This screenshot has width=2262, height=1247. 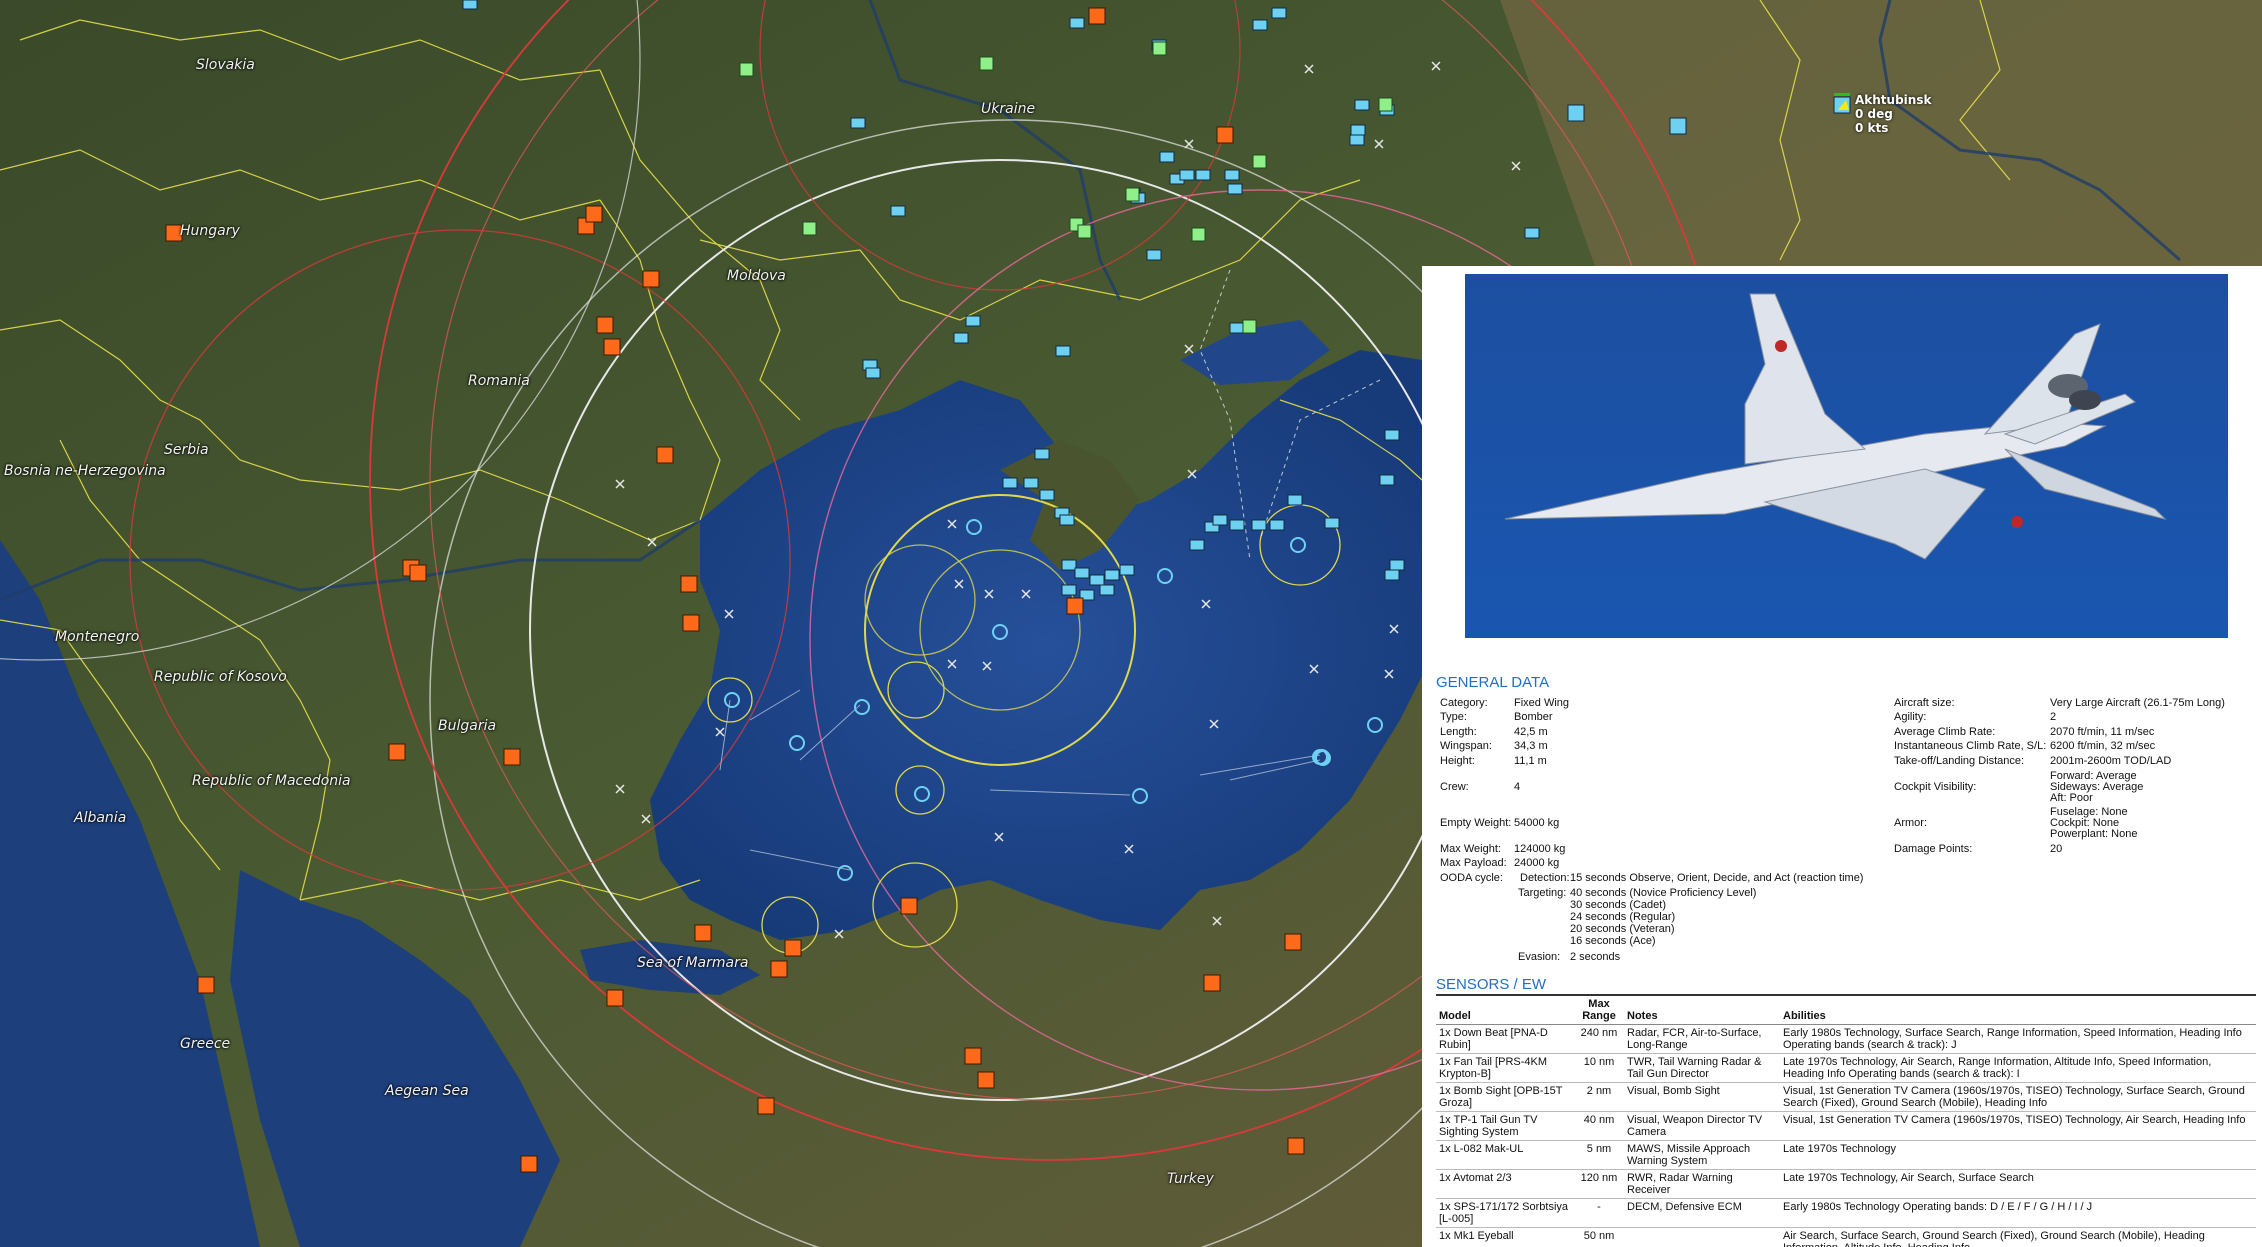 What do you see at coordinates (1533, 717) in the screenshot?
I see `gd-type-value: Bomber` at bounding box center [1533, 717].